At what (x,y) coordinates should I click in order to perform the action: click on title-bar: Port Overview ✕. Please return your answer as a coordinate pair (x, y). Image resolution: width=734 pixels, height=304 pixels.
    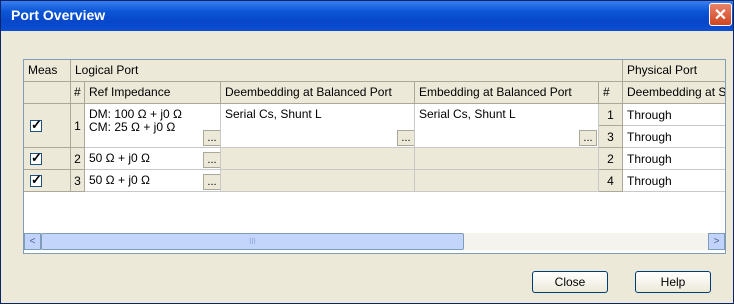
    Looking at the image, I should click on (367, 16).